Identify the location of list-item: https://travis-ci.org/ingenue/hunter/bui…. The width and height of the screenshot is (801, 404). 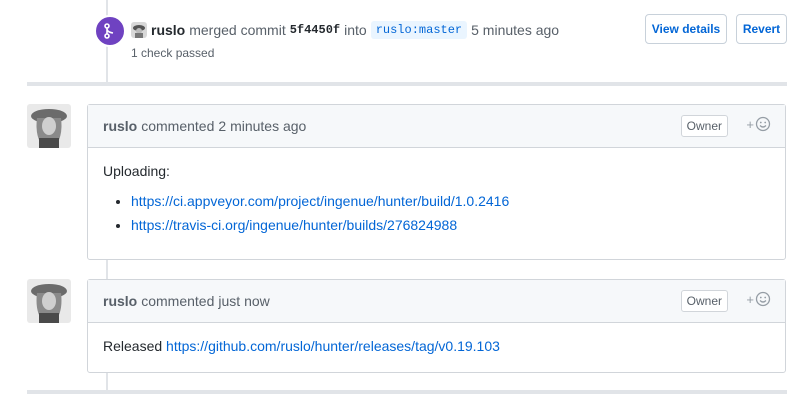
(450, 225).